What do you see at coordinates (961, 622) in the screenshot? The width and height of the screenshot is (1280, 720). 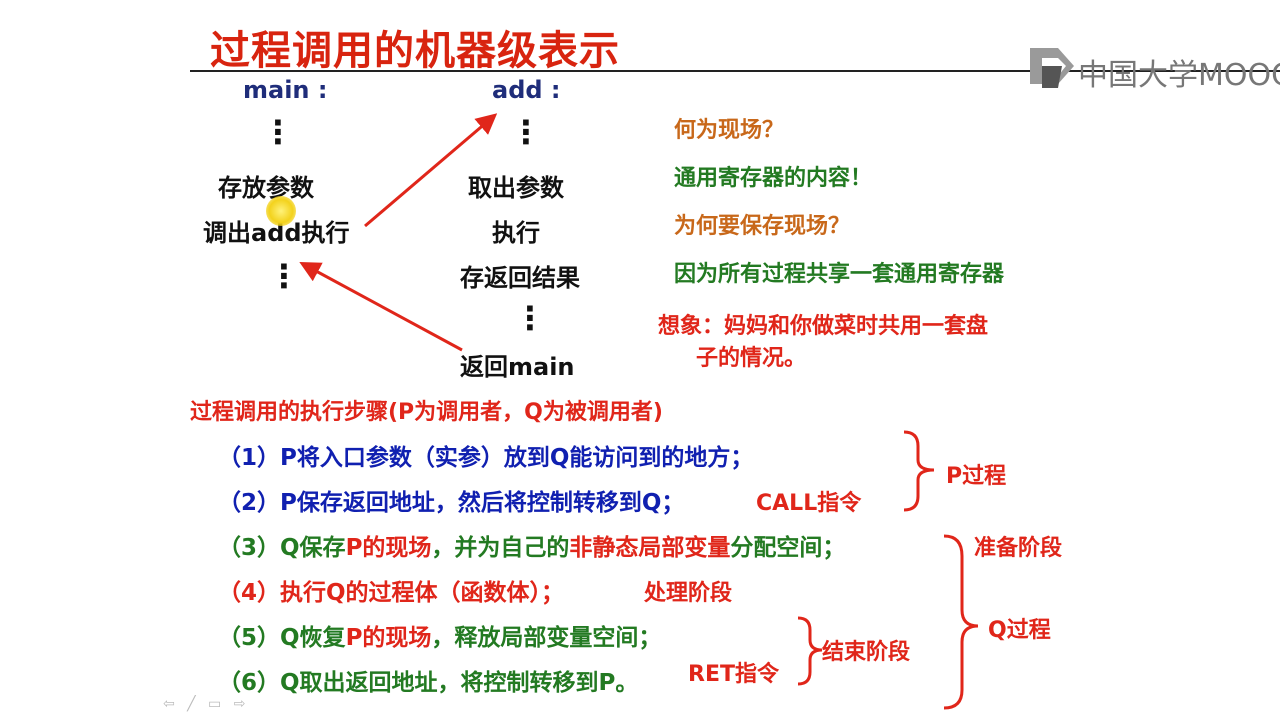 I see `q-process-brace` at bounding box center [961, 622].